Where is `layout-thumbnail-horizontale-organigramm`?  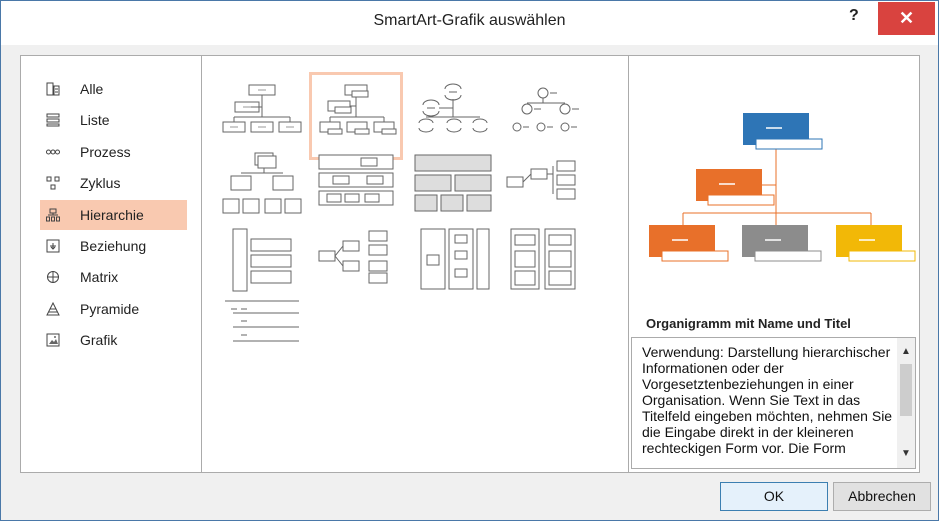 layout-thumbnail-horizontale-organigramm is located at coordinates (356, 259).